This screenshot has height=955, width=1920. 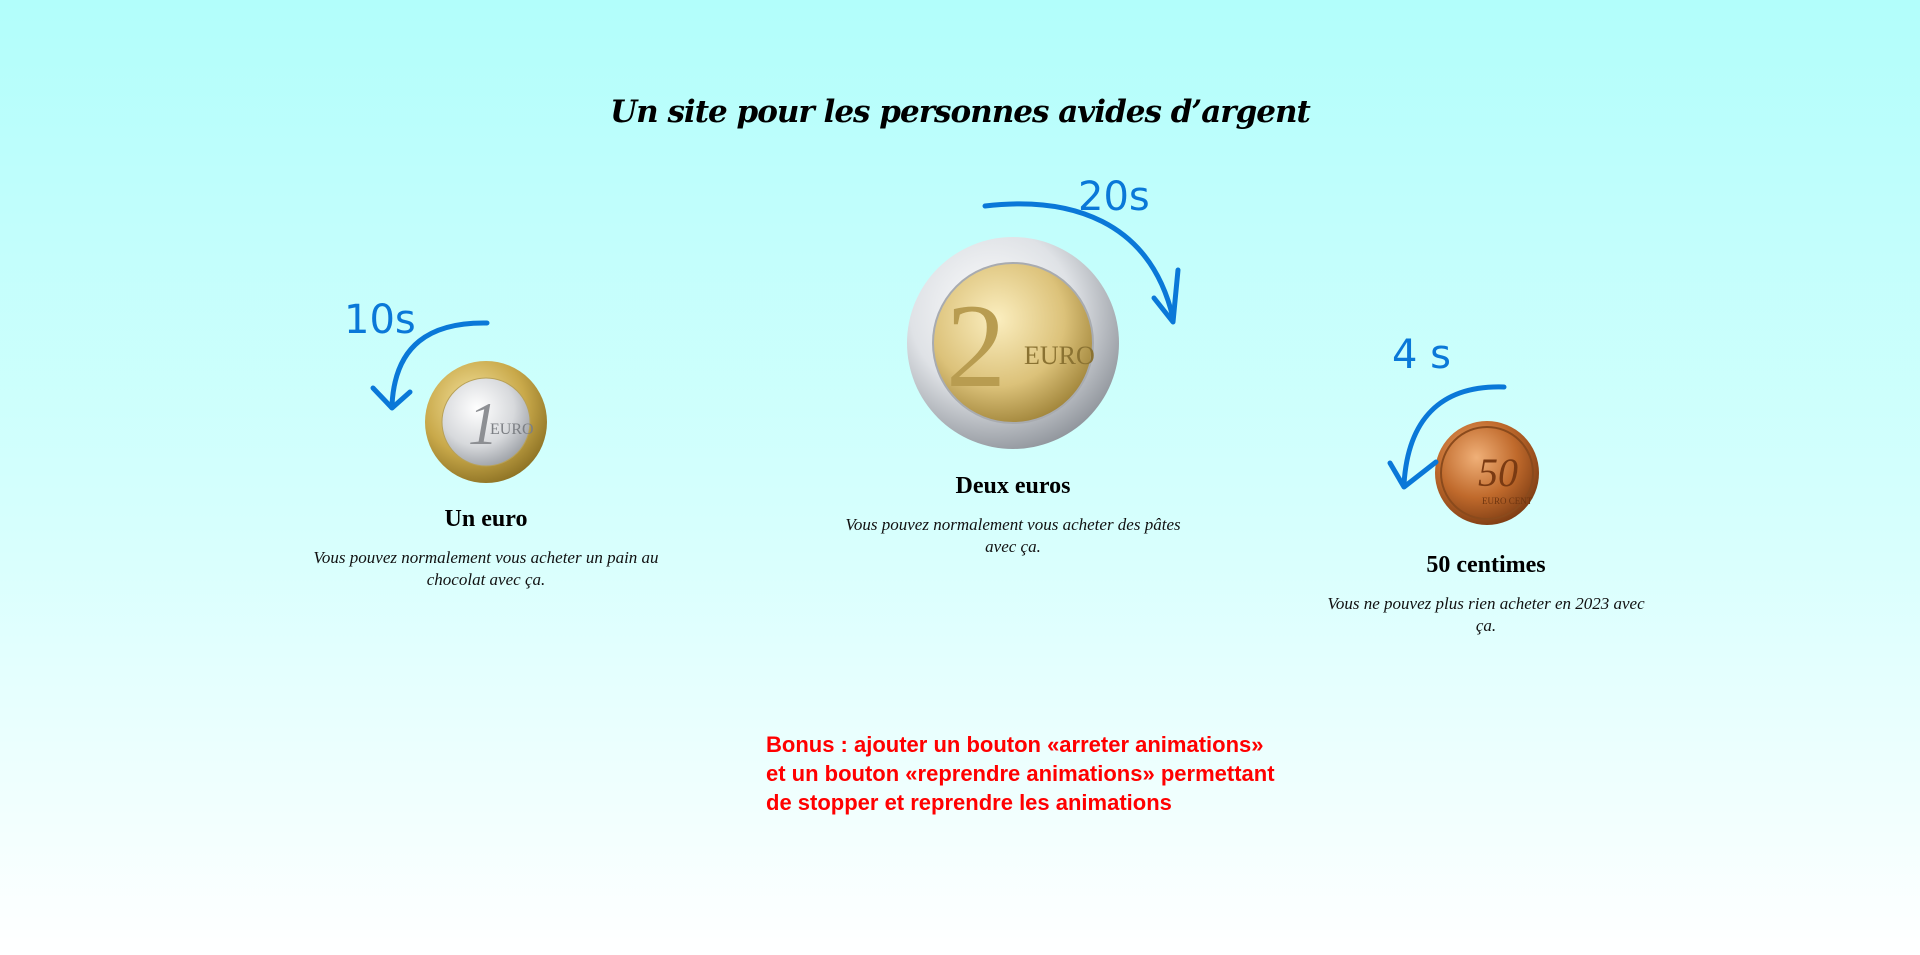 I want to click on coin-title: Un euro, so click(x=486, y=519).